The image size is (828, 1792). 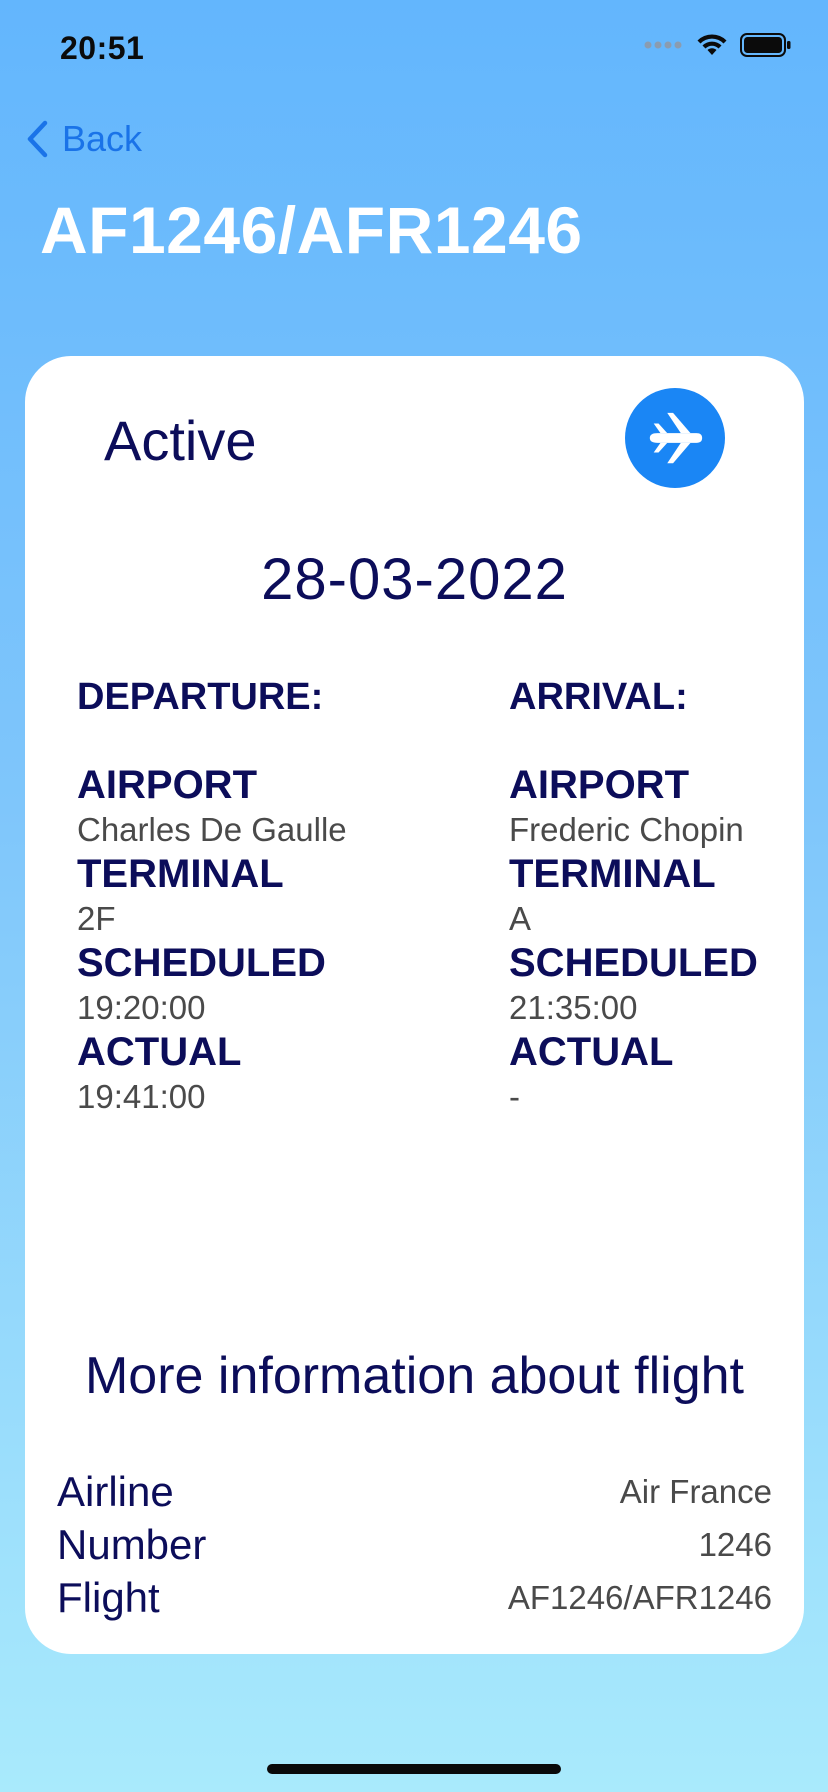 What do you see at coordinates (598, 697) in the screenshot?
I see `arrival-heading: ARRIVAL:` at bounding box center [598, 697].